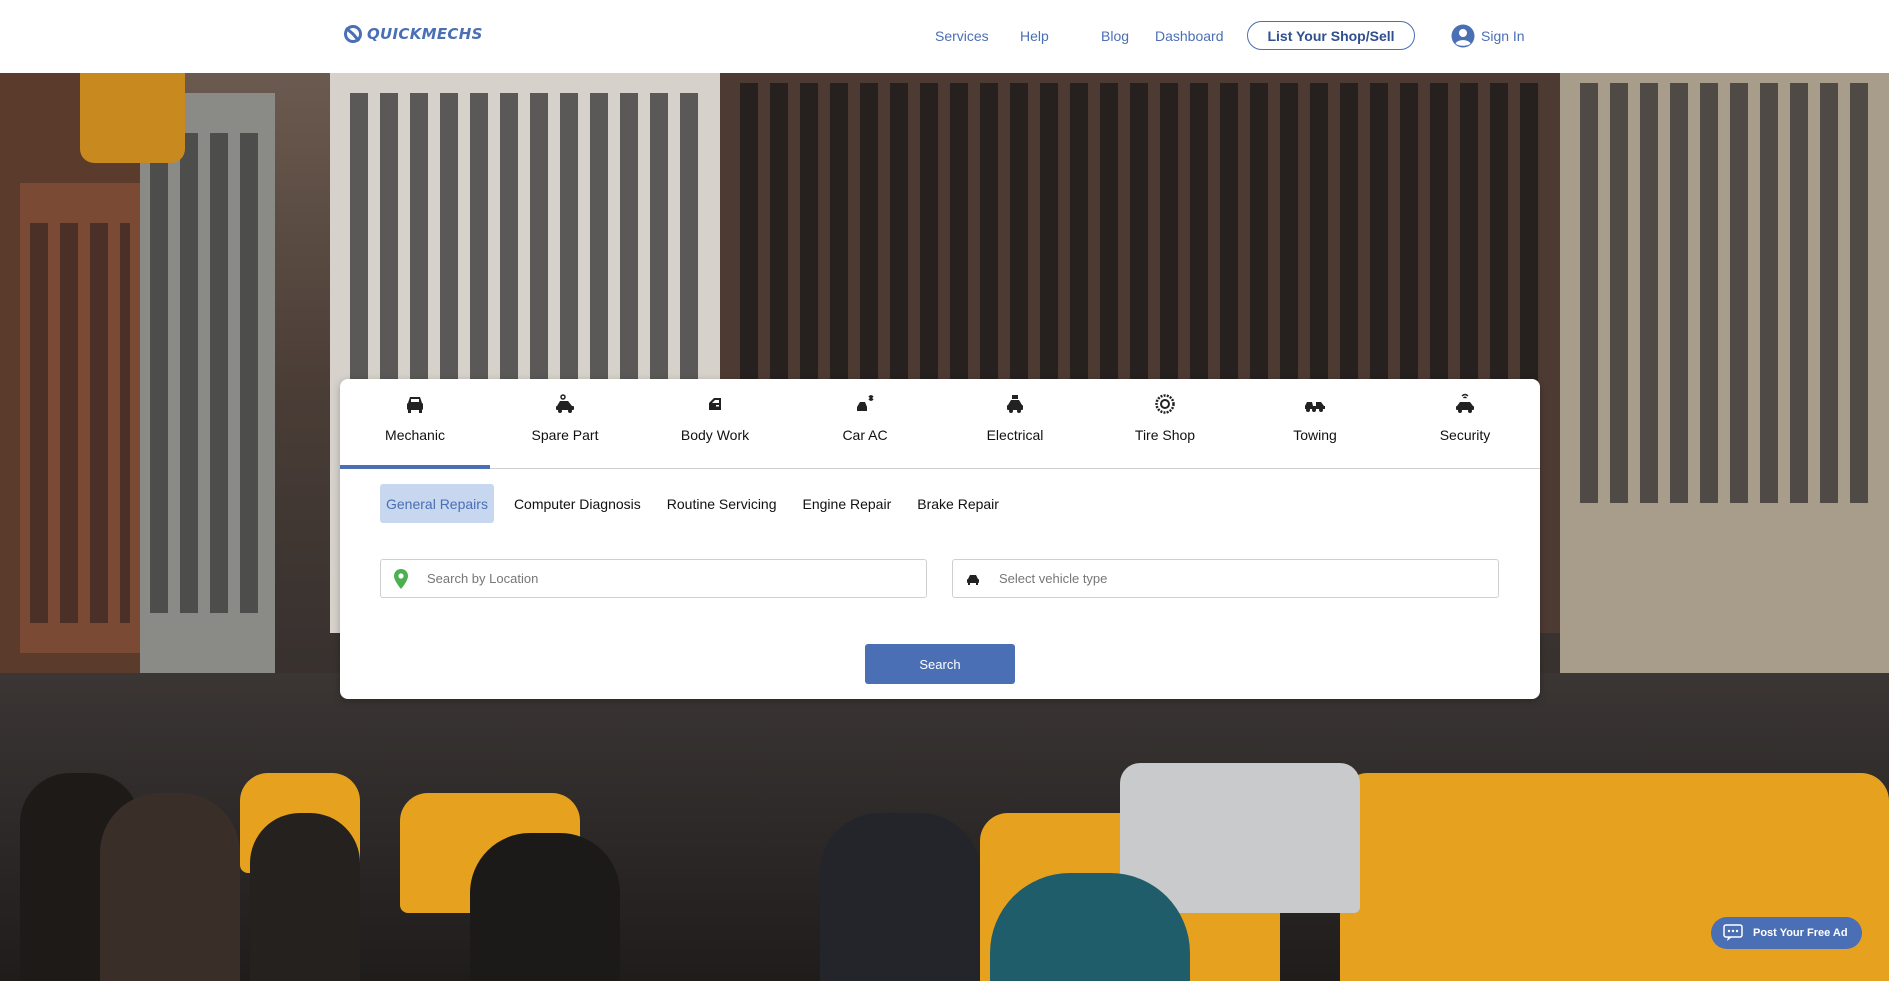 The width and height of the screenshot is (1889, 981). I want to click on tab-security: Security, so click(1465, 423).